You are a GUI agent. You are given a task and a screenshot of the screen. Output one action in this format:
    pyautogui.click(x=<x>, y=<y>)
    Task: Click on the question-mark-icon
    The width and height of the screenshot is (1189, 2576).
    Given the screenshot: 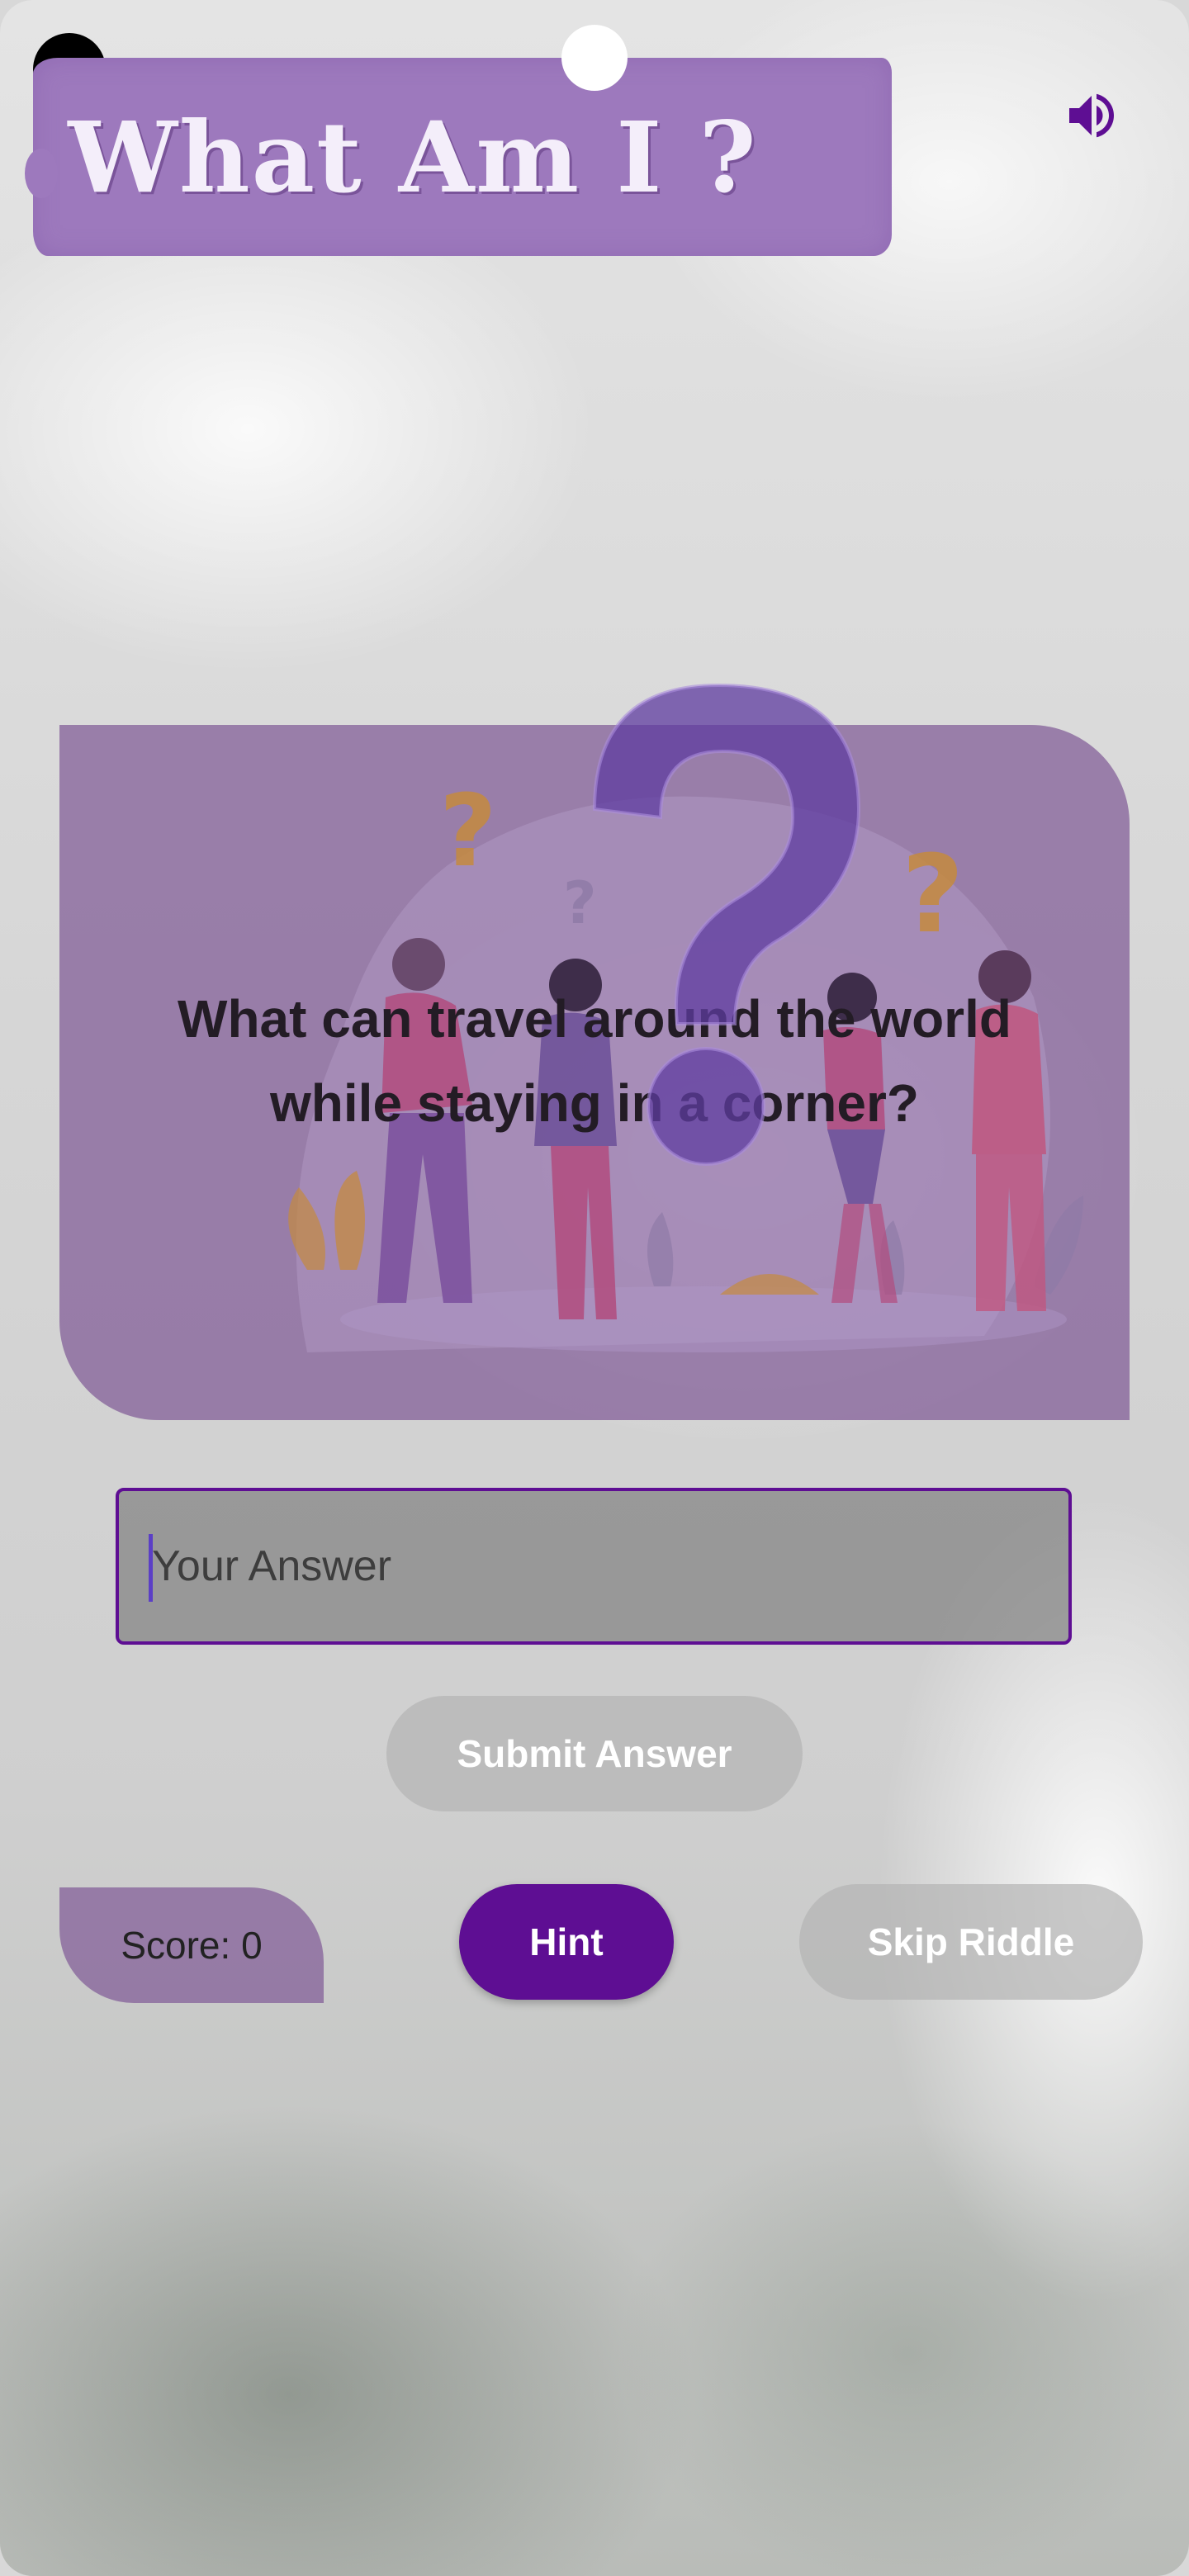 What is the action you would take?
    pyautogui.click(x=726, y=924)
    